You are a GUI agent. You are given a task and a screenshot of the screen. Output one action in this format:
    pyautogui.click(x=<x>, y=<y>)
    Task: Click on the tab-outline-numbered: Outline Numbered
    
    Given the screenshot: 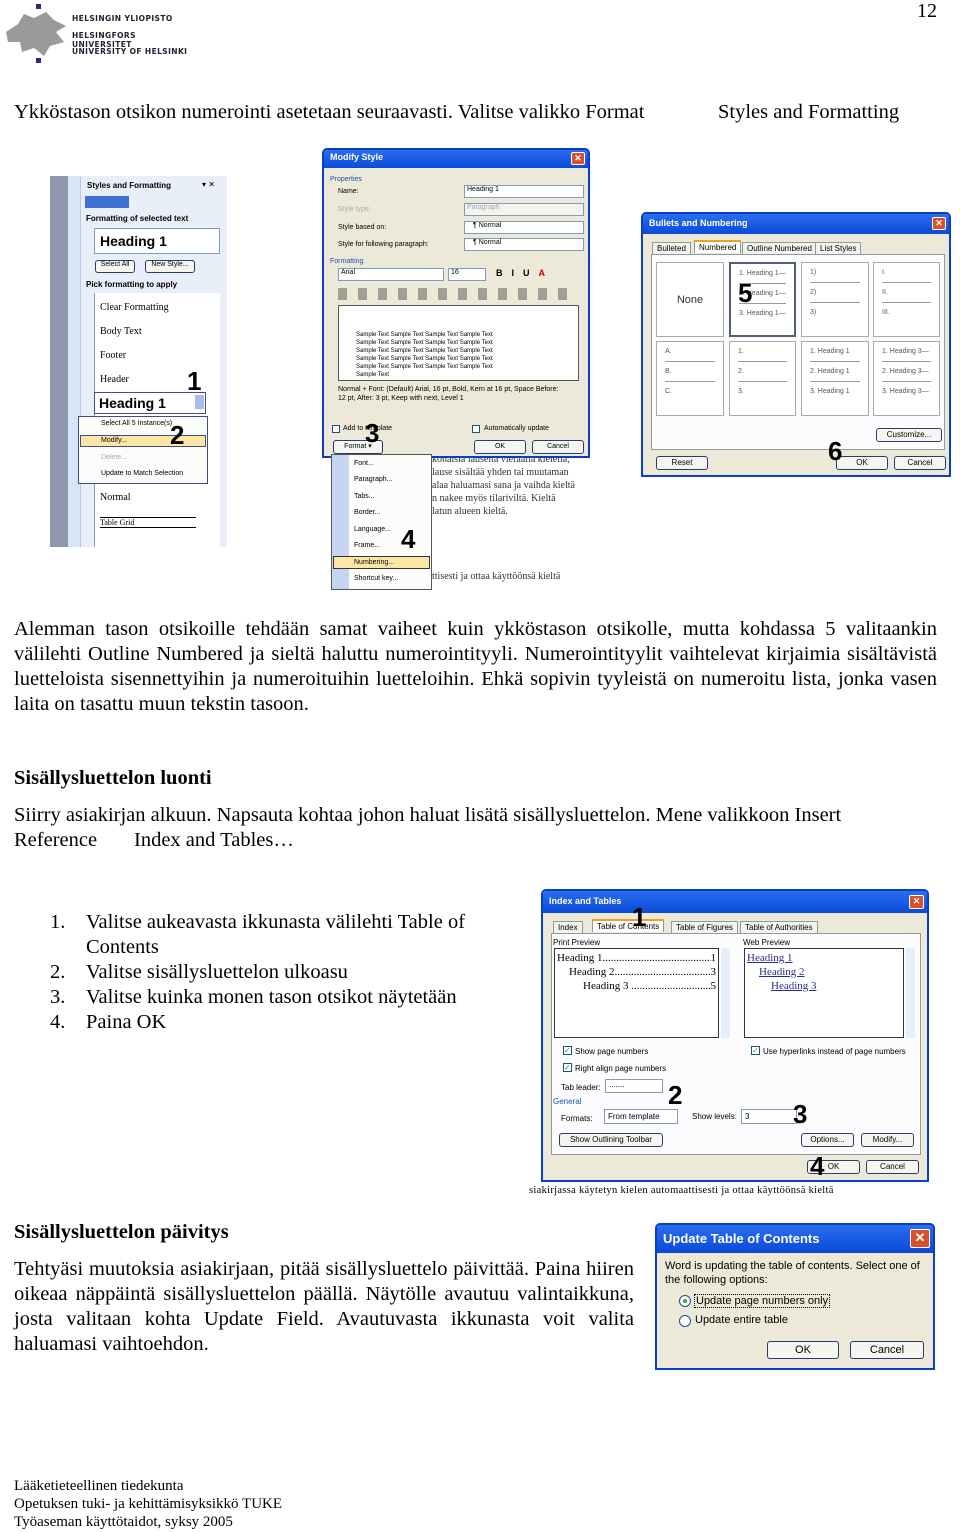 What is the action you would take?
    pyautogui.click(x=779, y=248)
    